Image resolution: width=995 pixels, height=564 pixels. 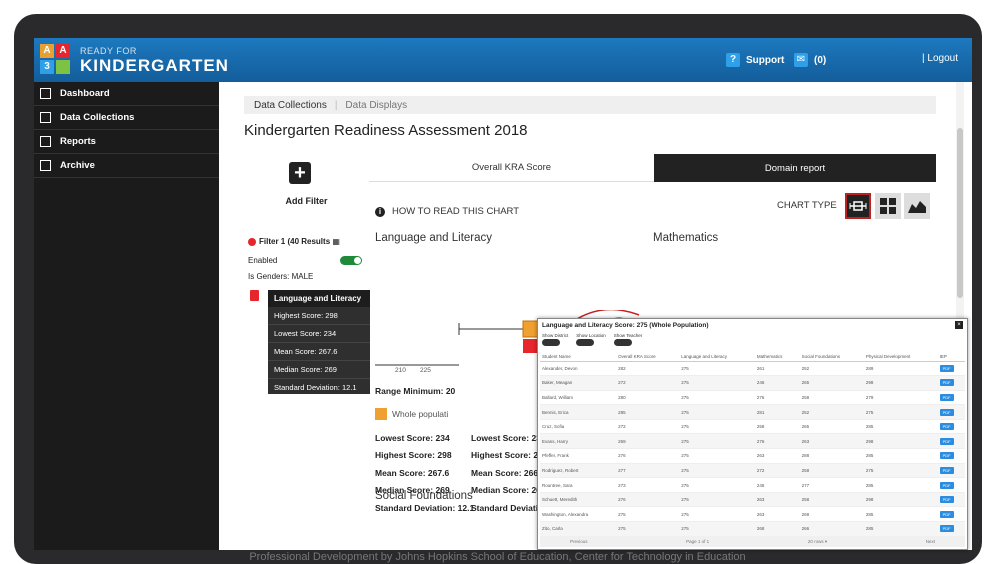 What do you see at coordinates (810, 60) in the screenshot?
I see `messages-button: ✉ (0)` at bounding box center [810, 60].